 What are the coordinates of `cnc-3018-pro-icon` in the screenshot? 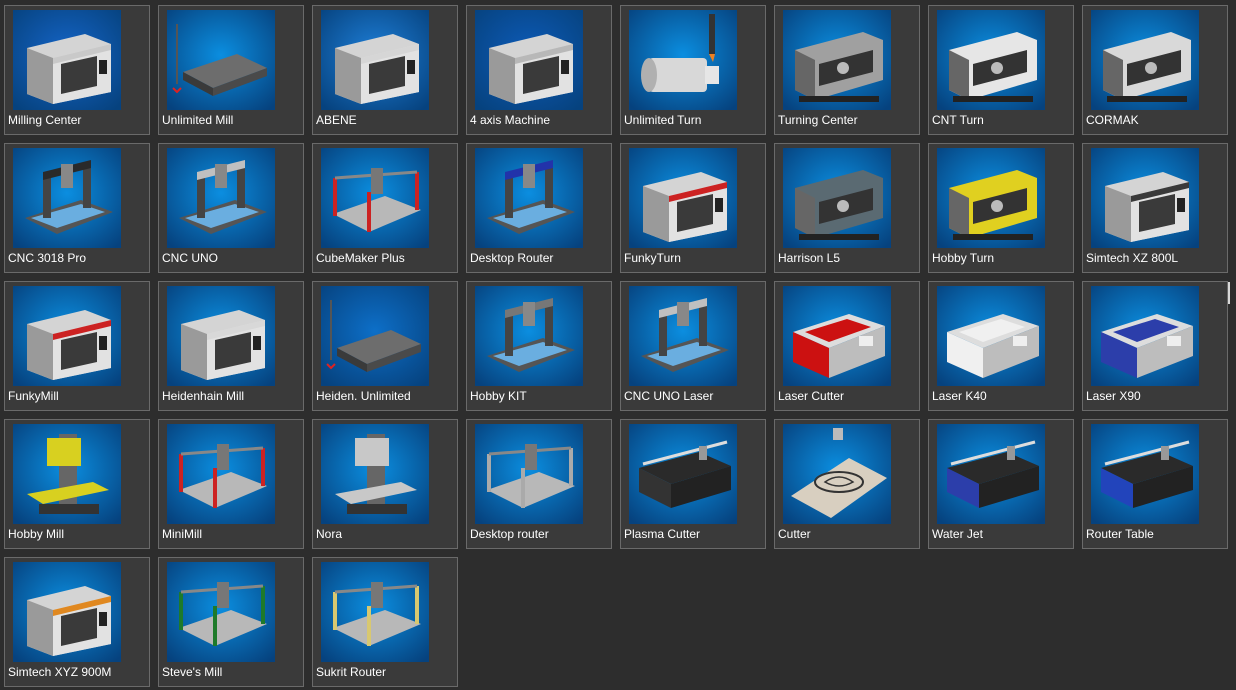 It's located at (67, 198).